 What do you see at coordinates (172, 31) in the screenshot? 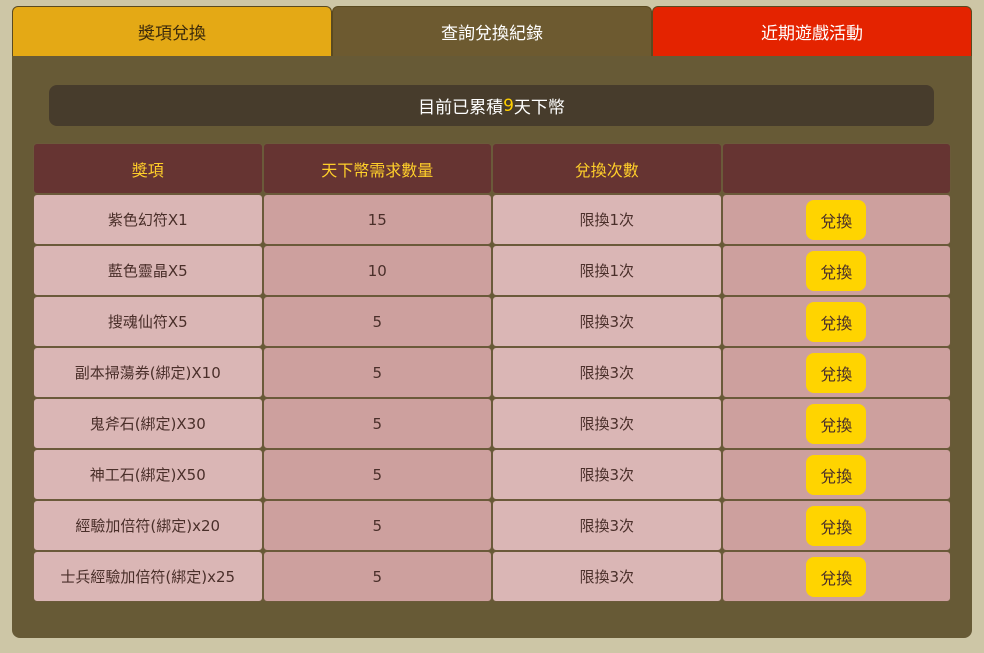
I see `tab-prize-exchange: 獎項兌換` at bounding box center [172, 31].